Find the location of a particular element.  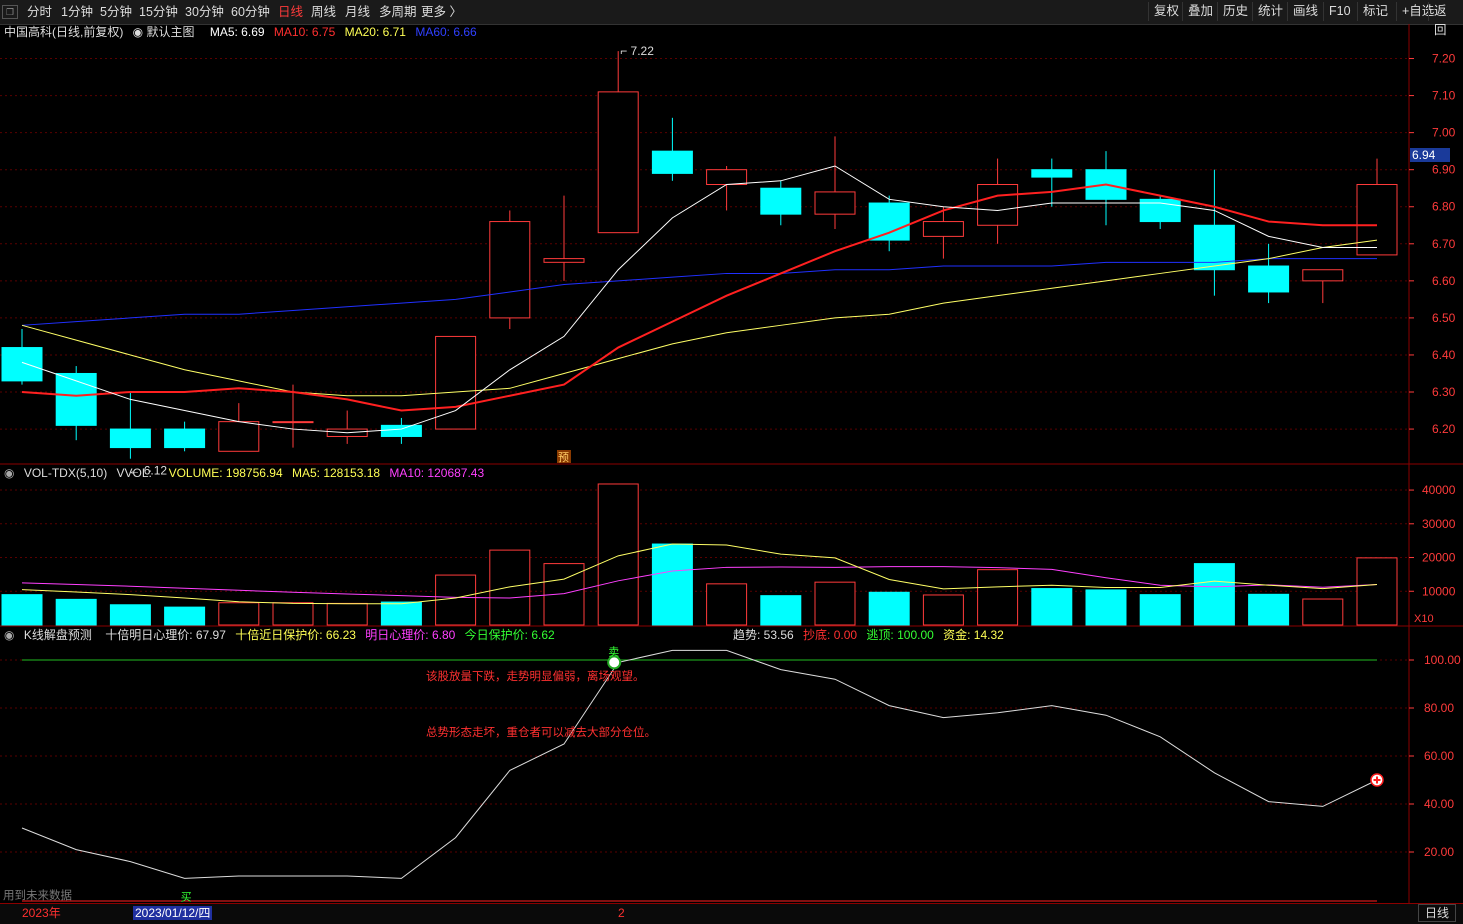

ma60-line is located at coordinates (699, 292).